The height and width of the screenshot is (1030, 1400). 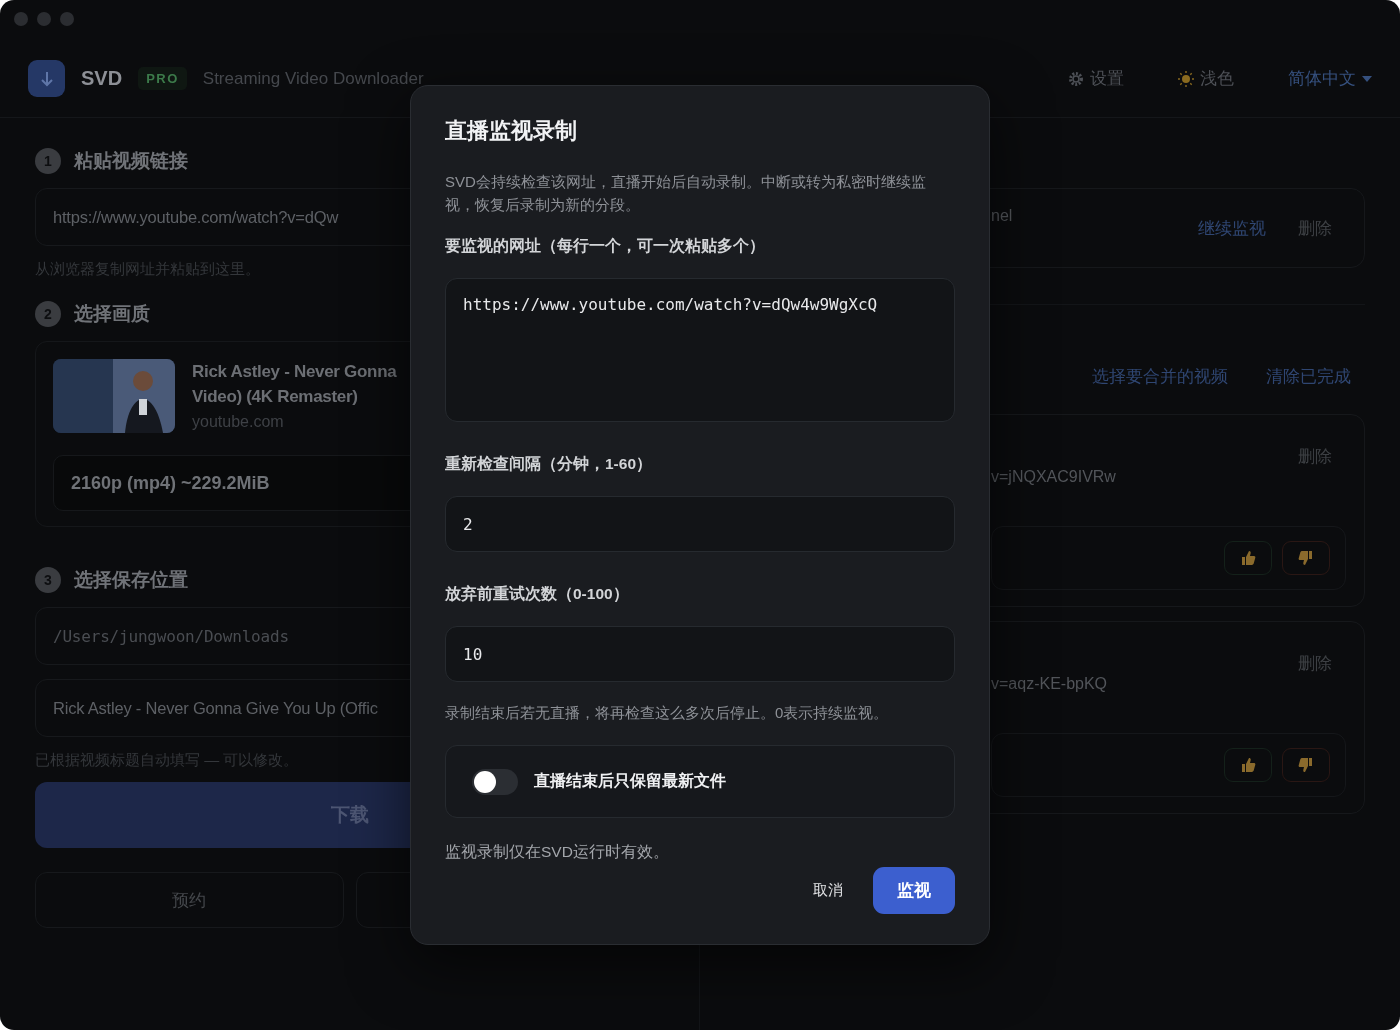 I want to click on field-label: 放弃前重试次数（0-100）, so click(x=537, y=594).